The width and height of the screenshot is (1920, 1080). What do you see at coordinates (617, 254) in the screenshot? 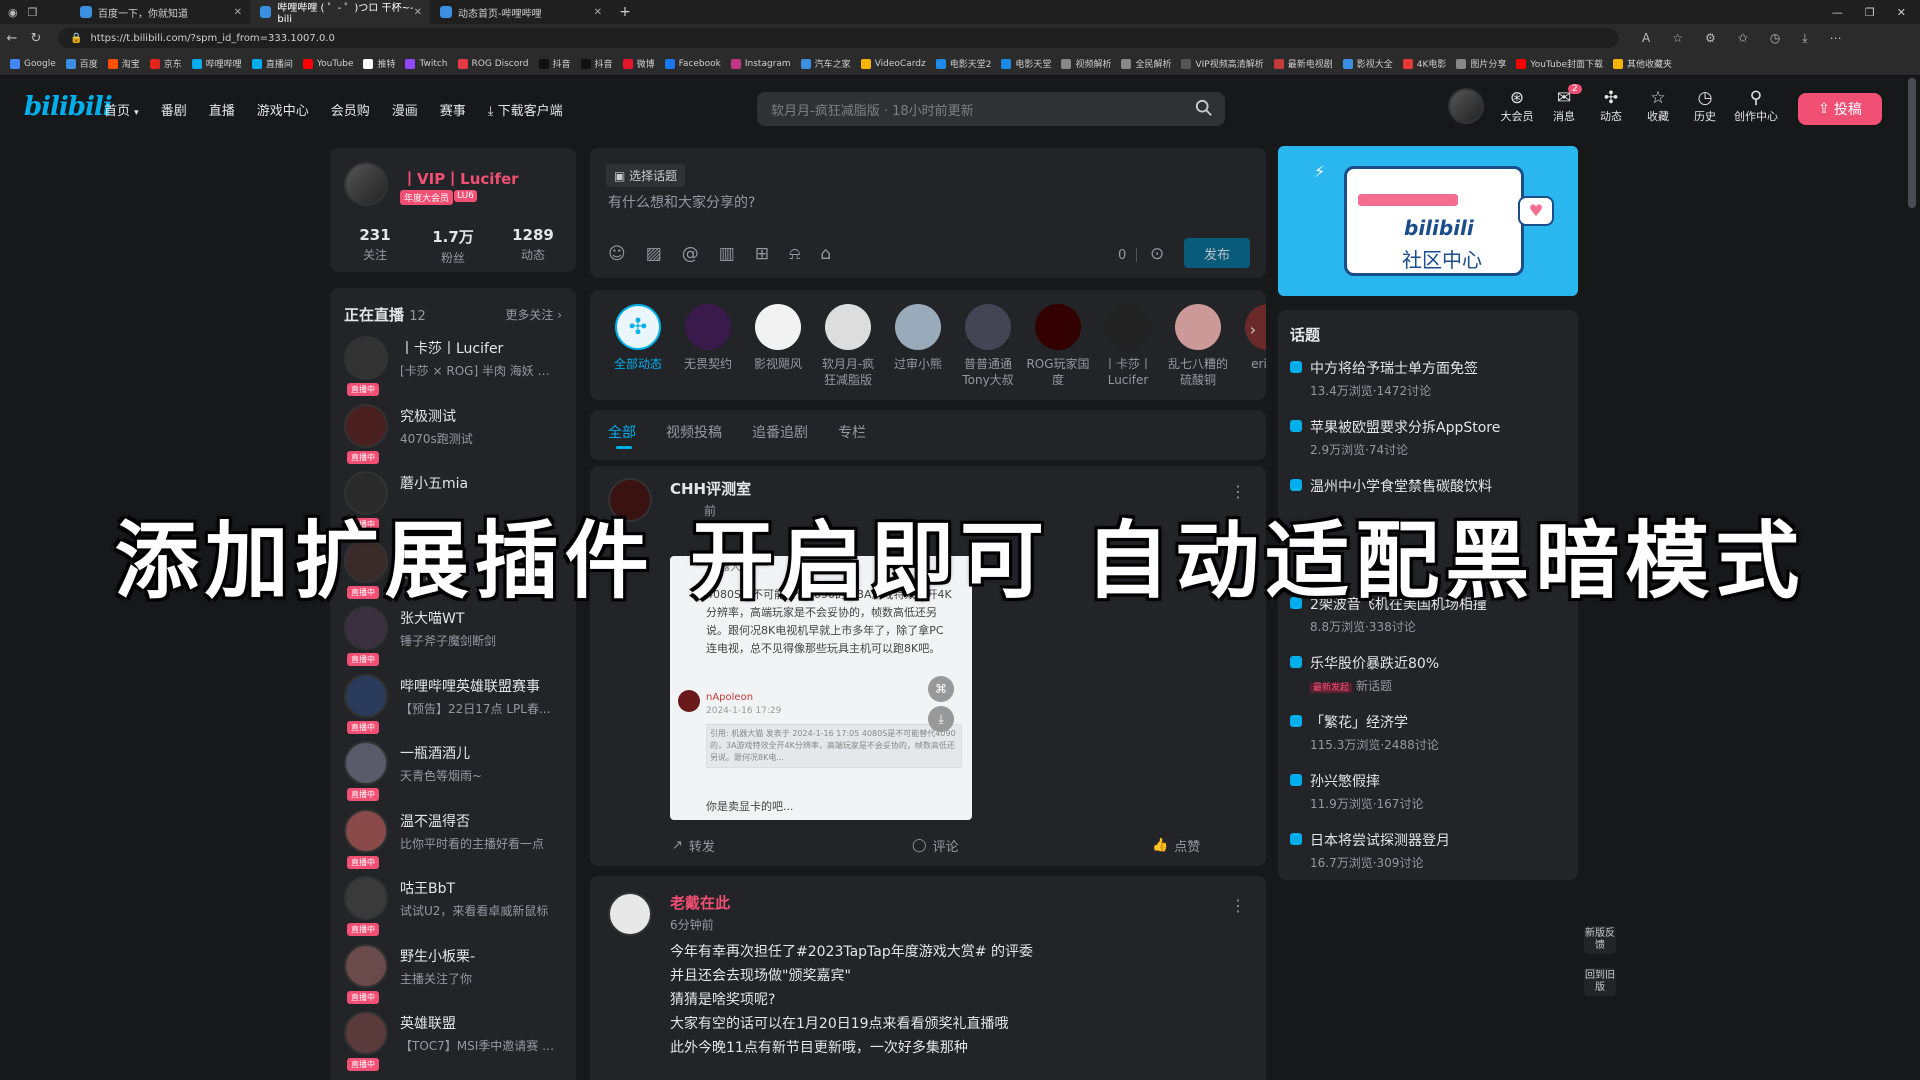
I see `emoji-icon: ☺` at bounding box center [617, 254].